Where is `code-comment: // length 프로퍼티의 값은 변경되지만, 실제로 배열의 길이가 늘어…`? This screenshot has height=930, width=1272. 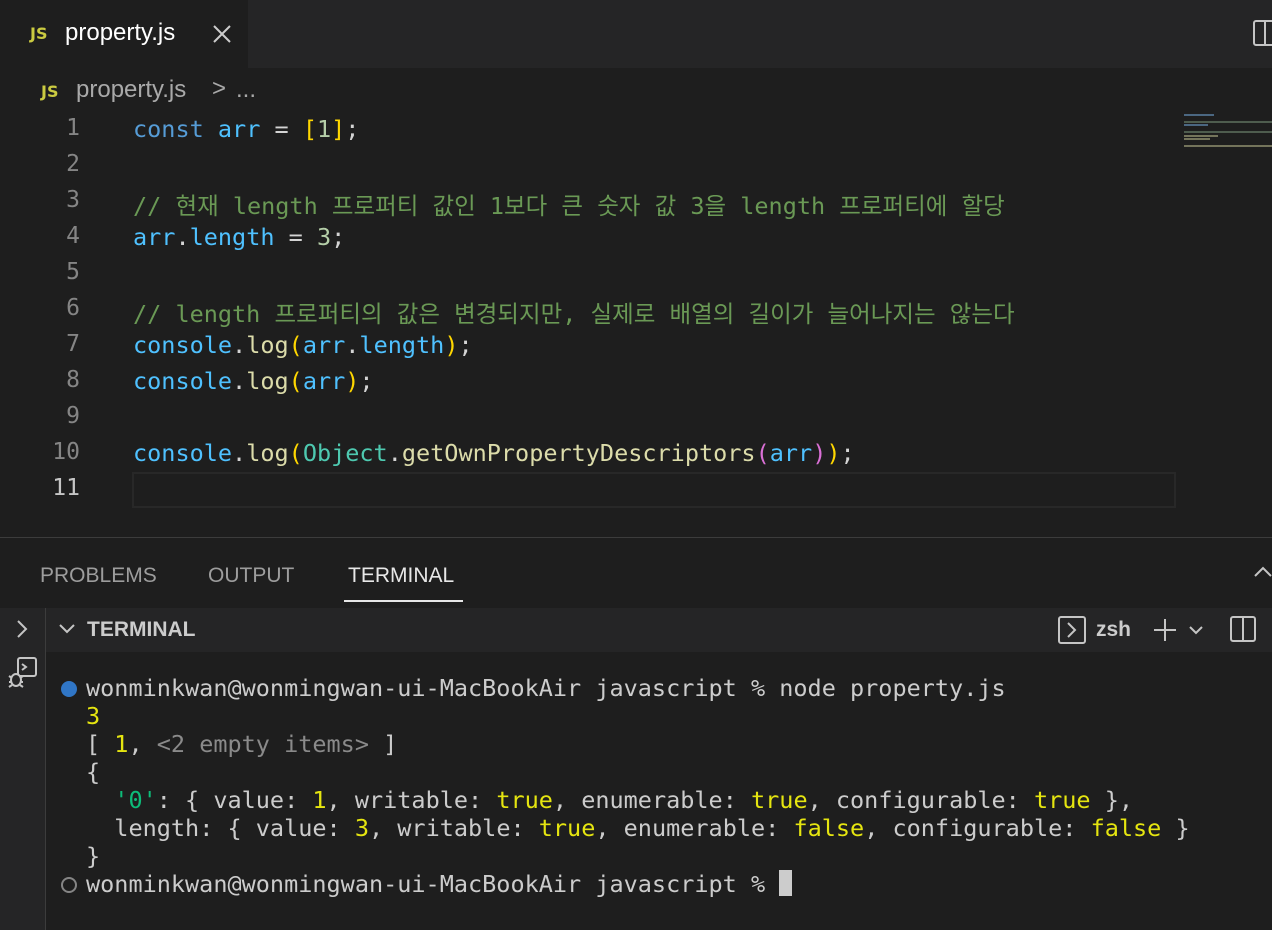
code-comment: // length 프로퍼티의 값은 변경되지만, 실제로 배열의 길이가 늘어… is located at coordinates (574, 314).